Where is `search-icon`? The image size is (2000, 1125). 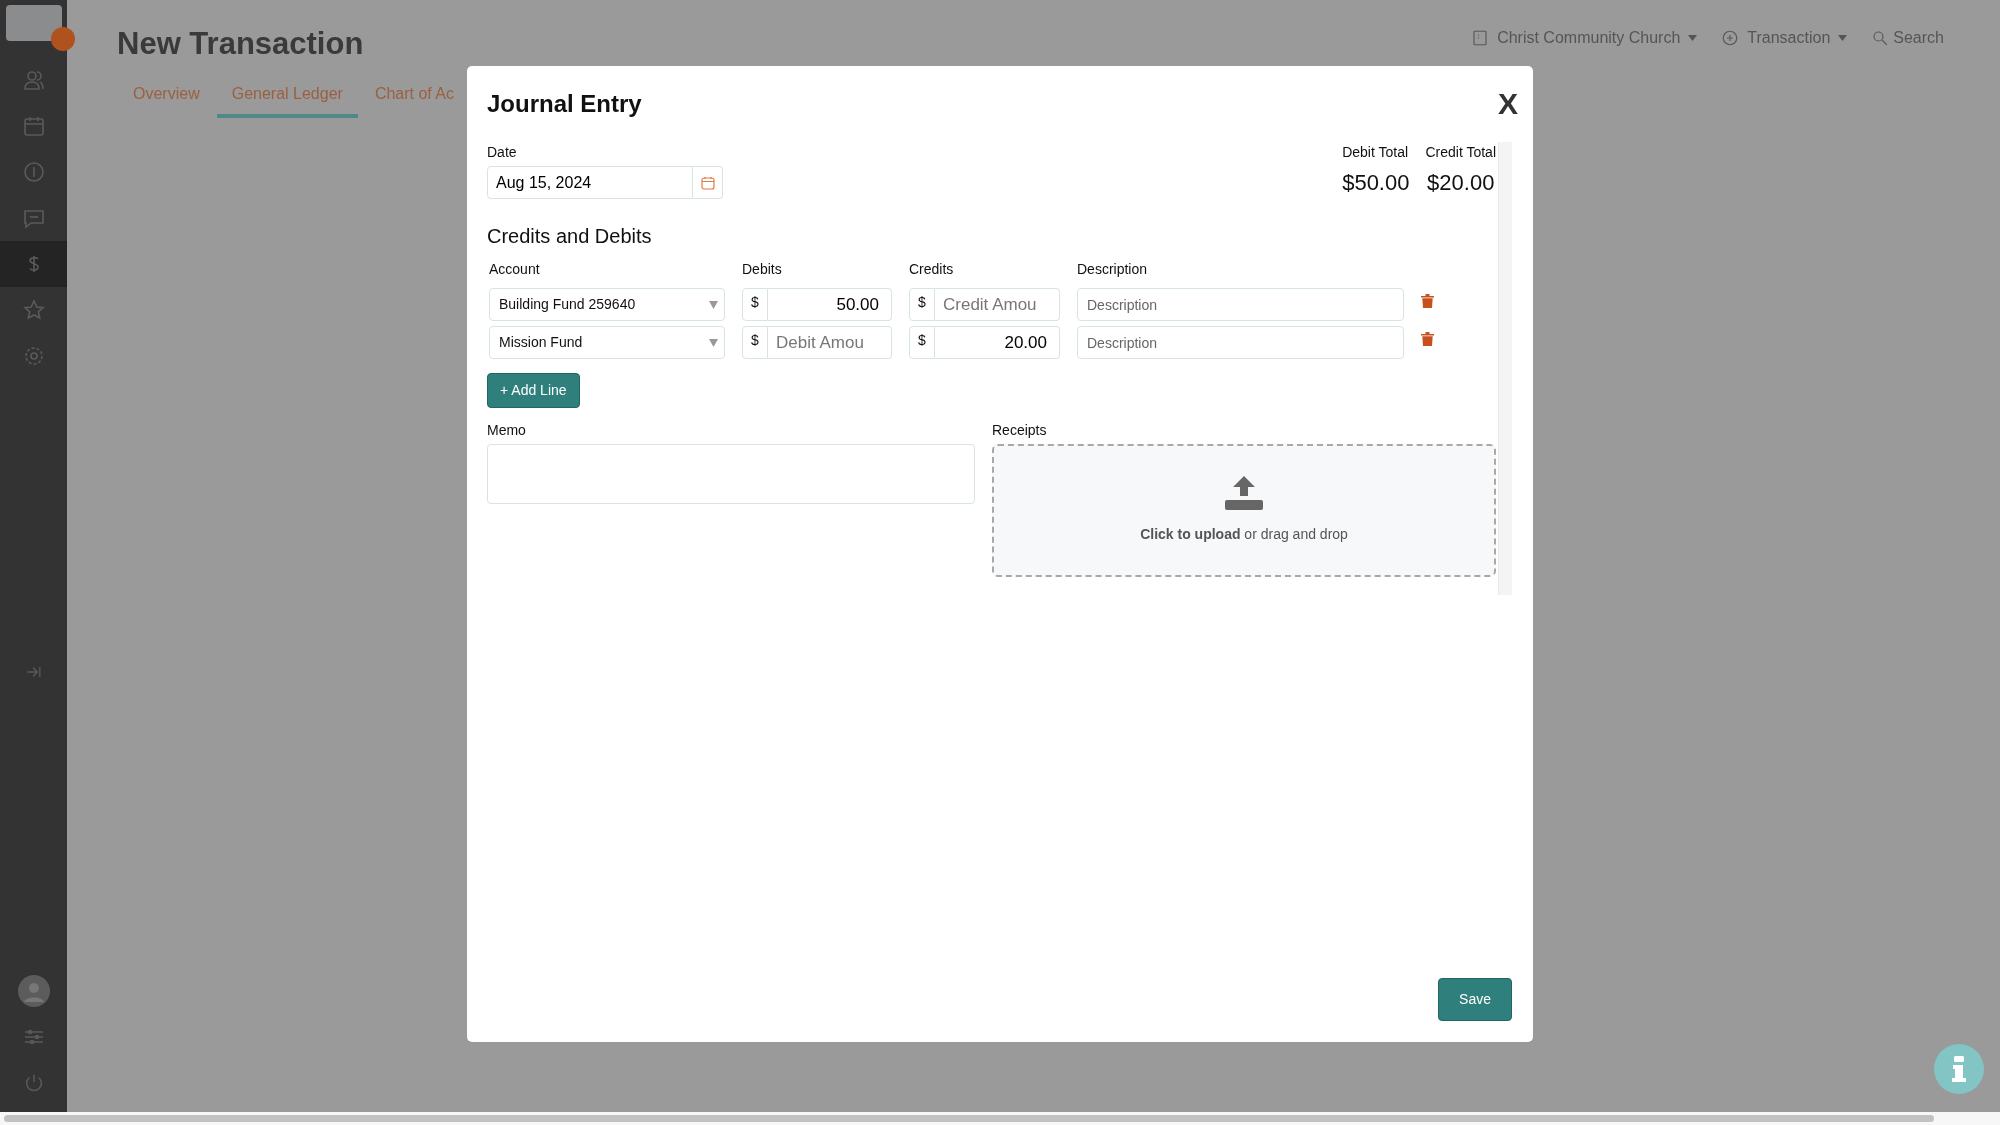
search-icon is located at coordinates (1880, 38).